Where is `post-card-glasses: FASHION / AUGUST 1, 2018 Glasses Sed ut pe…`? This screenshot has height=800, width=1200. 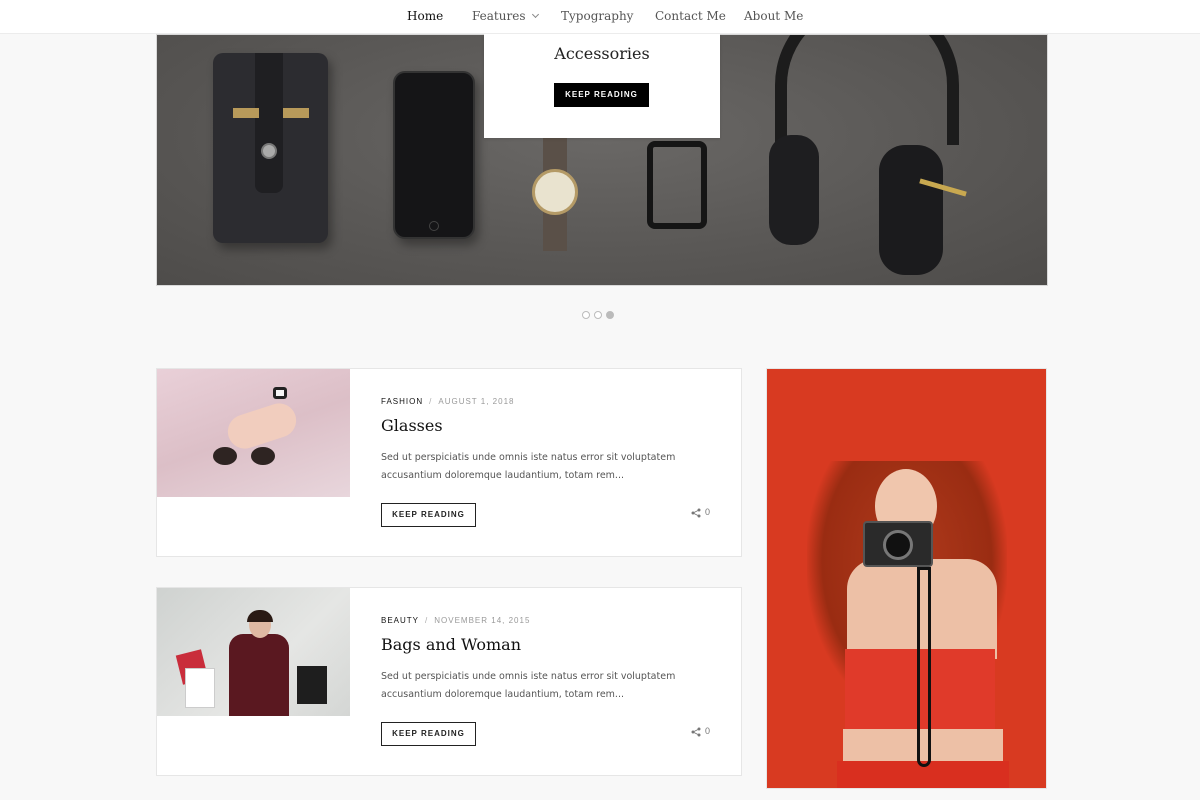
post-card-glasses: FASHION / AUGUST 1, 2018 Glasses Sed ut pe… is located at coordinates (449, 462).